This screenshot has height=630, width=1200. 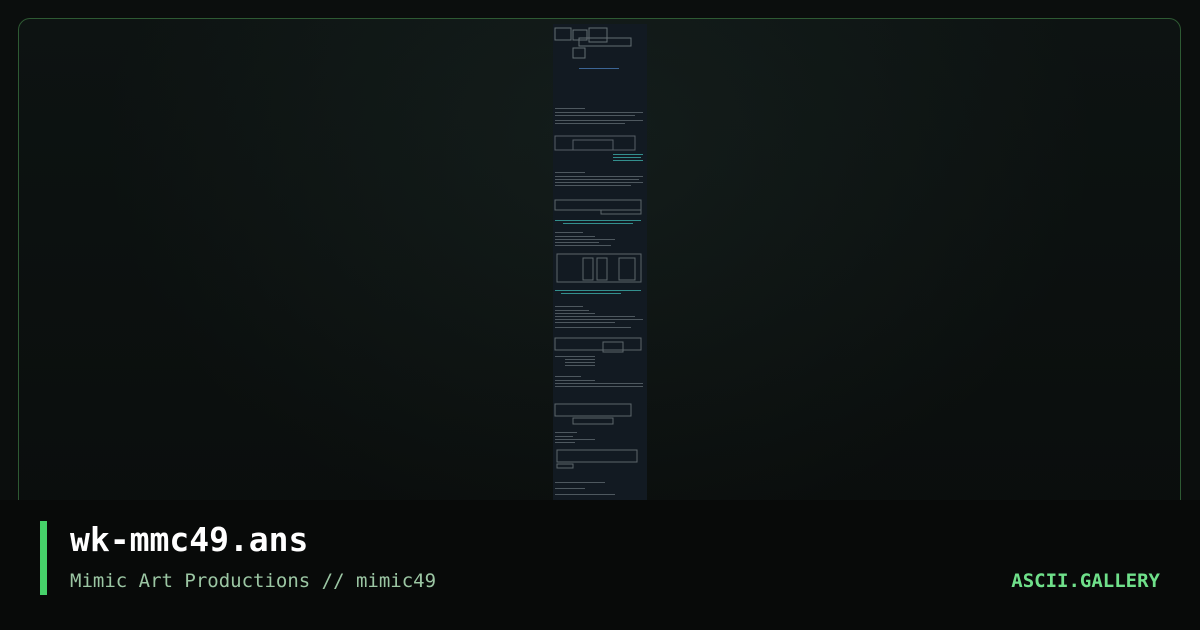 What do you see at coordinates (253, 581) in the screenshot?
I see `artwork-credit: Mimic Art Productions // mimic49` at bounding box center [253, 581].